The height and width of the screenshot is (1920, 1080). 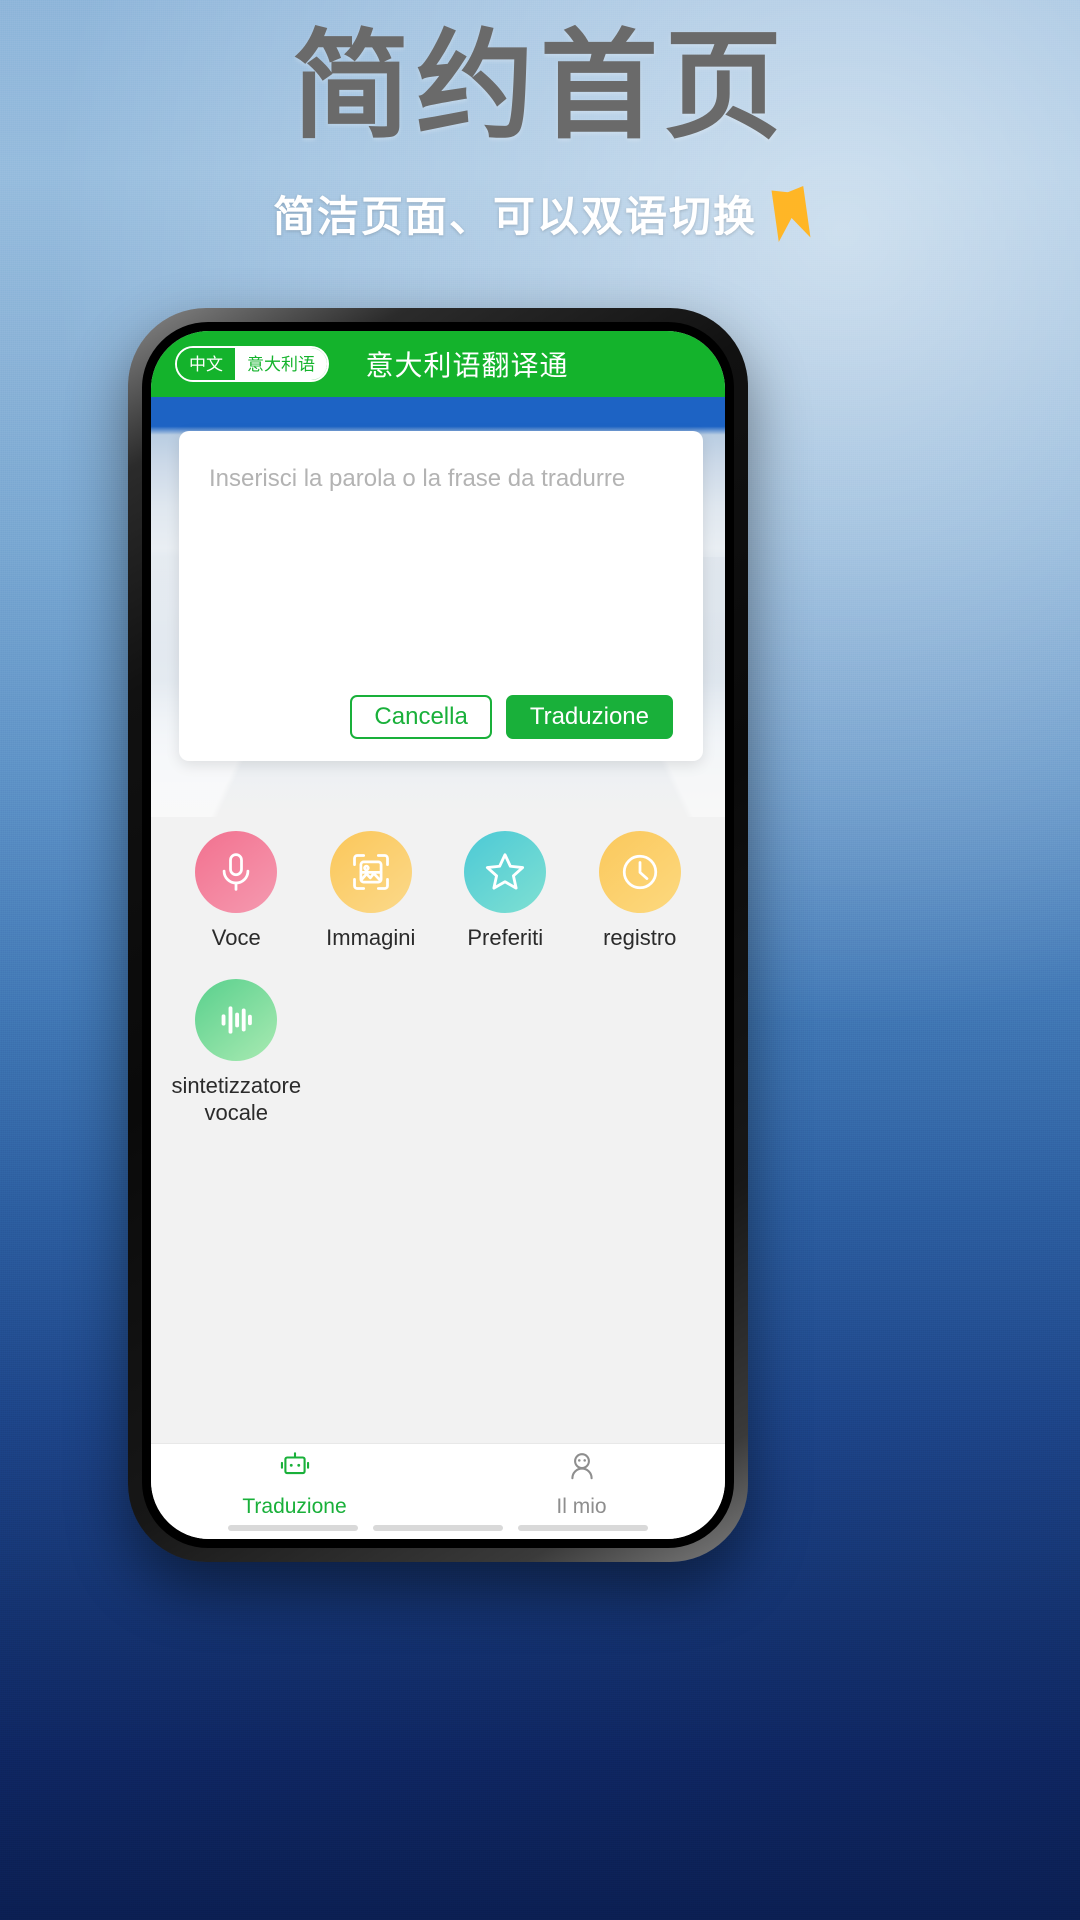 I want to click on bottom-tab-bar: Traduzione Il mio, so click(x=438, y=1491).